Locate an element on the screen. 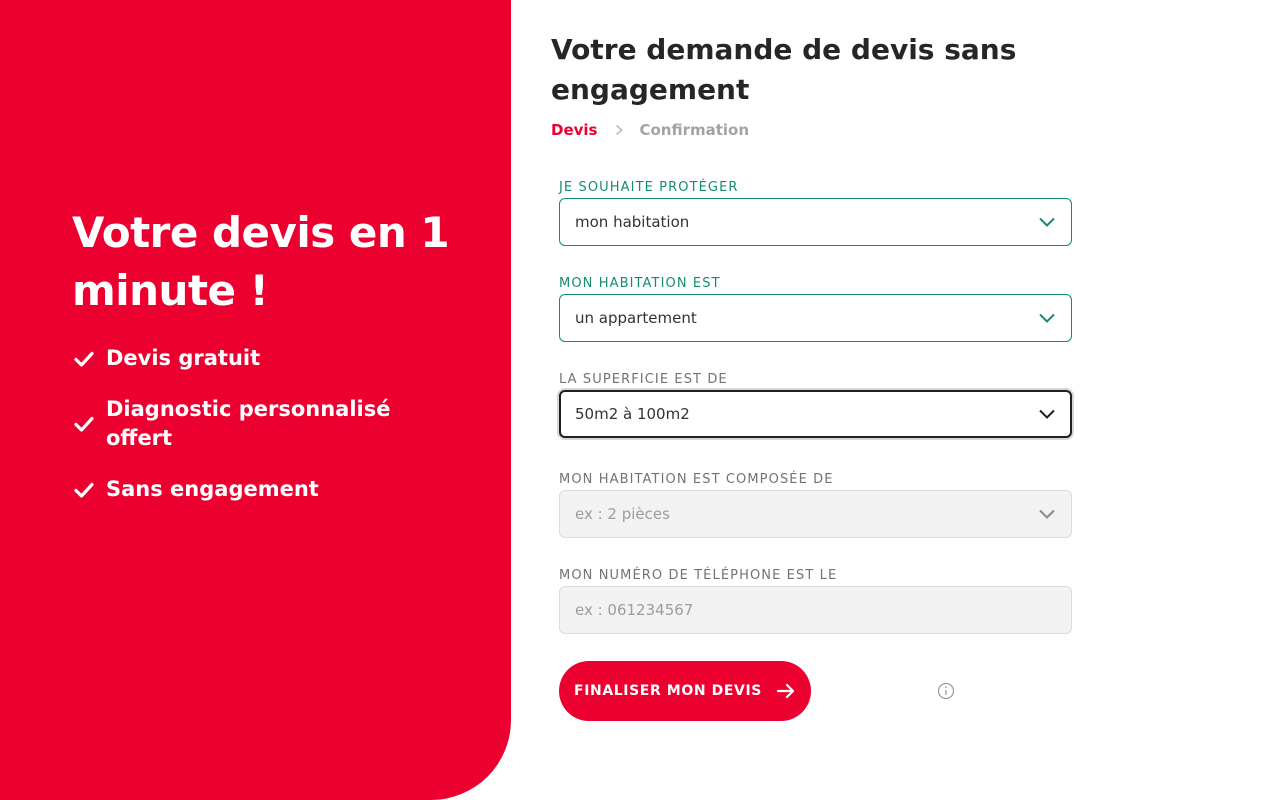 The height and width of the screenshot is (800, 1280). input-placeholder: ex : 061234567 is located at coordinates (634, 610).